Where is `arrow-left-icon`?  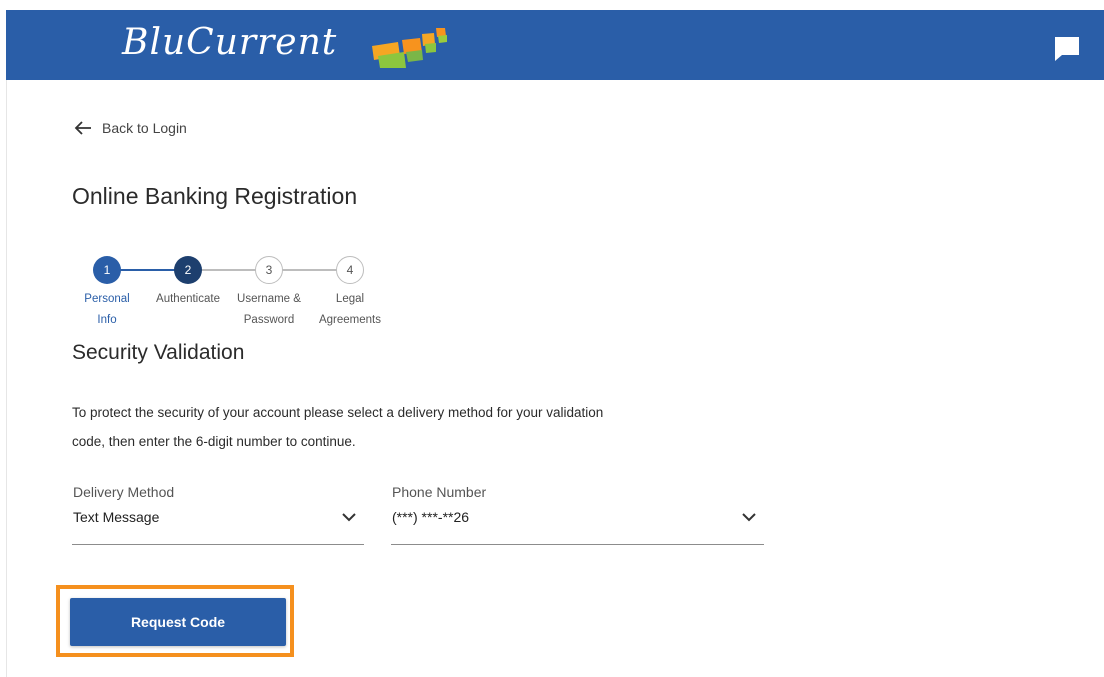
arrow-left-icon is located at coordinates (82, 128).